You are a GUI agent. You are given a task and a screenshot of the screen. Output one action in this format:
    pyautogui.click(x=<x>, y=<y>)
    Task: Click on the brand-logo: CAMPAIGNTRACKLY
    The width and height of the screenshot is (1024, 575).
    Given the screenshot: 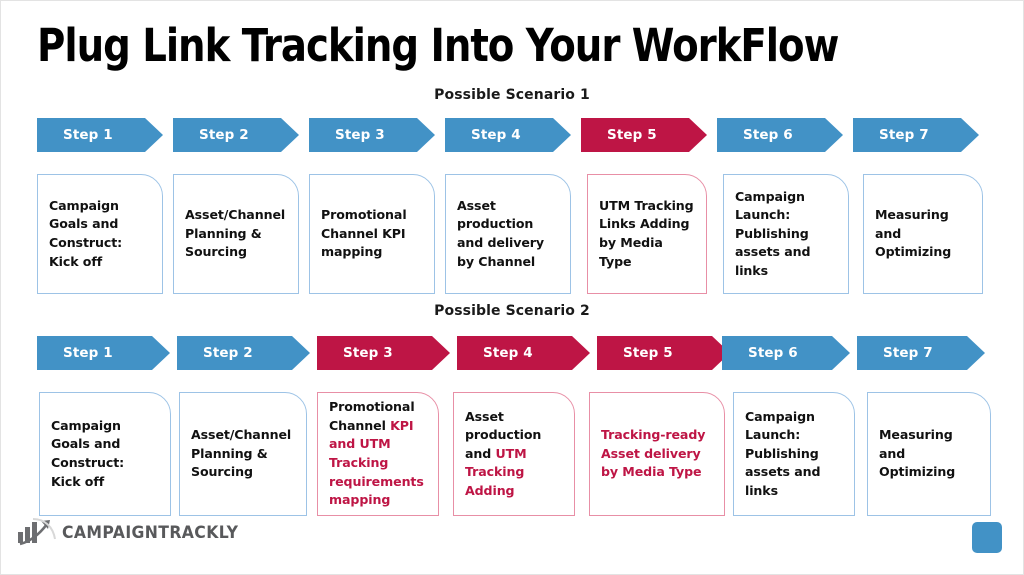 What is the action you would take?
    pyautogui.click(x=132, y=532)
    